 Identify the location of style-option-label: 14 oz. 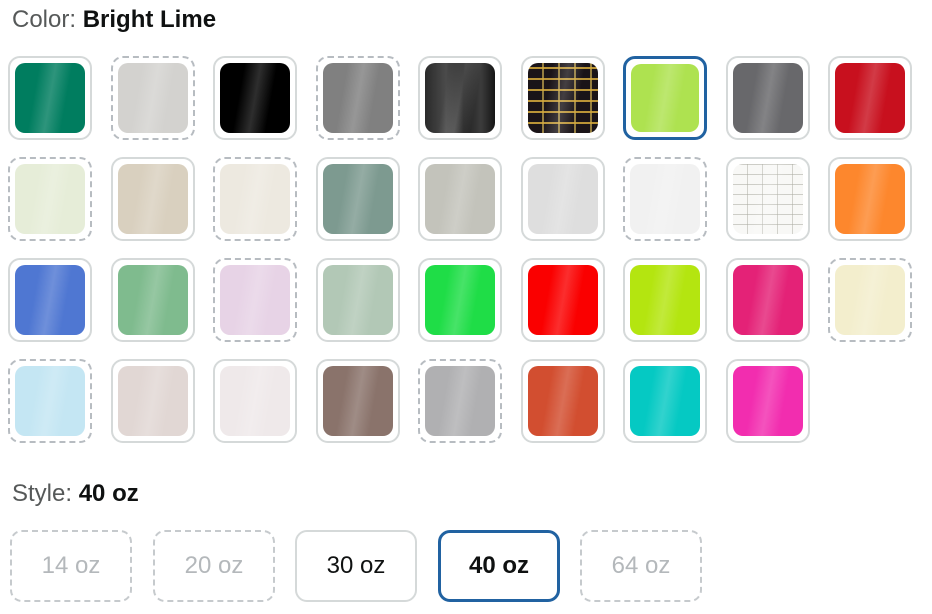
(71, 565).